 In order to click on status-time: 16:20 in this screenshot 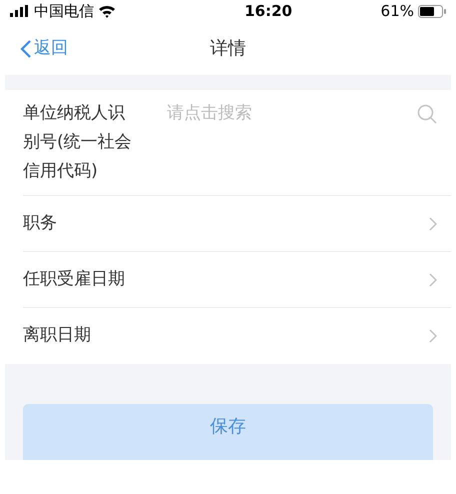, I will do `click(268, 11)`.